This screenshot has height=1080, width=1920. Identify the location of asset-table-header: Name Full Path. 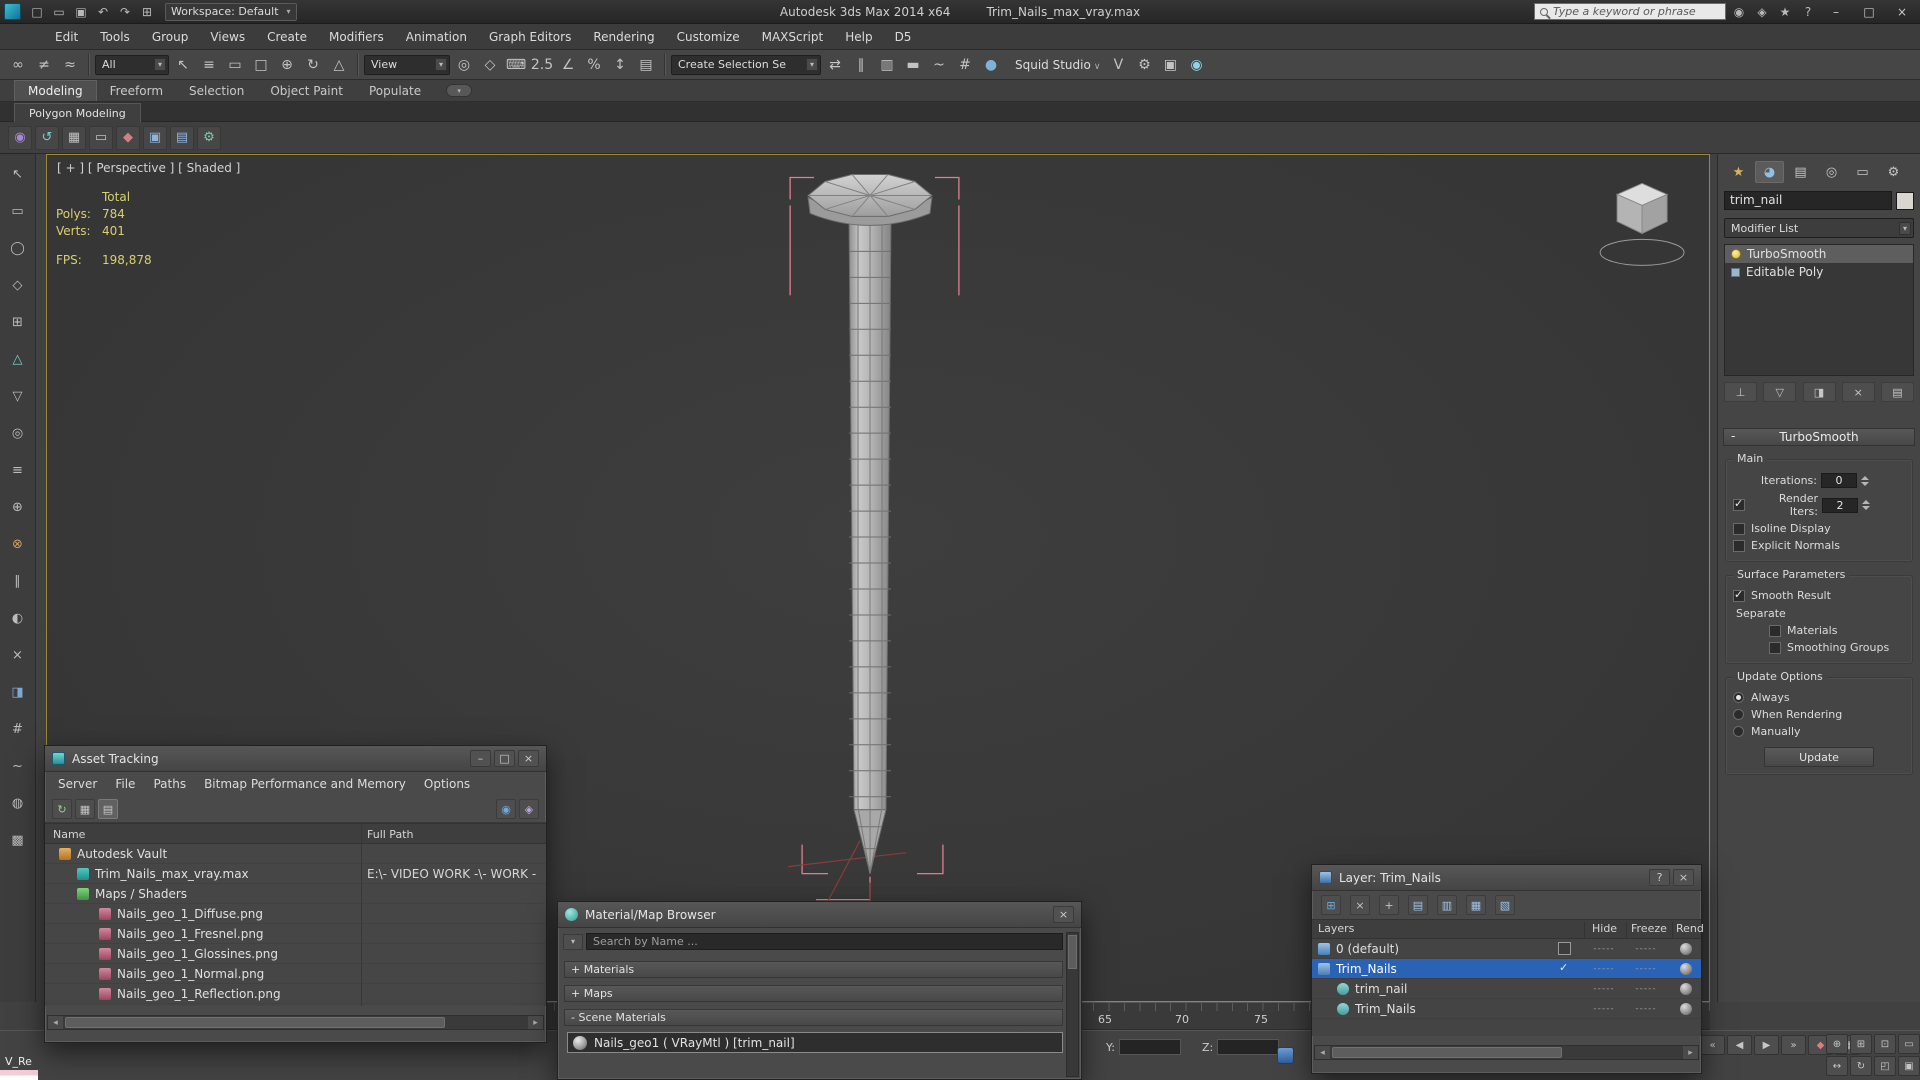
(295, 833).